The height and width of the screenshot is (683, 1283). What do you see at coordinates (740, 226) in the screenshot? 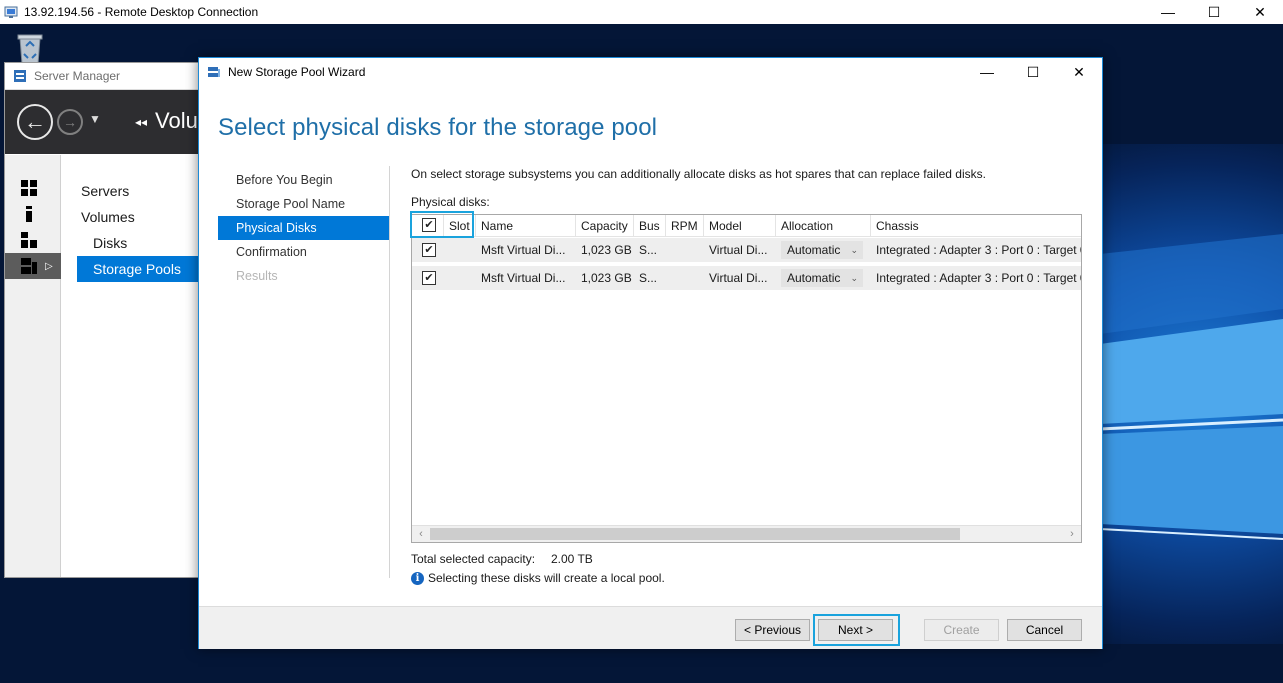
I see `column-model: Model` at bounding box center [740, 226].